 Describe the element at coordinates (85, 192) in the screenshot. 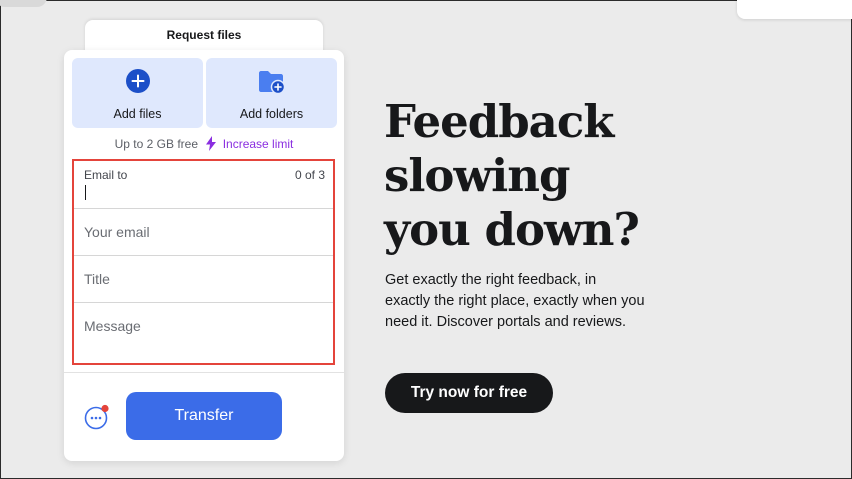

I see `text-cursor` at that location.